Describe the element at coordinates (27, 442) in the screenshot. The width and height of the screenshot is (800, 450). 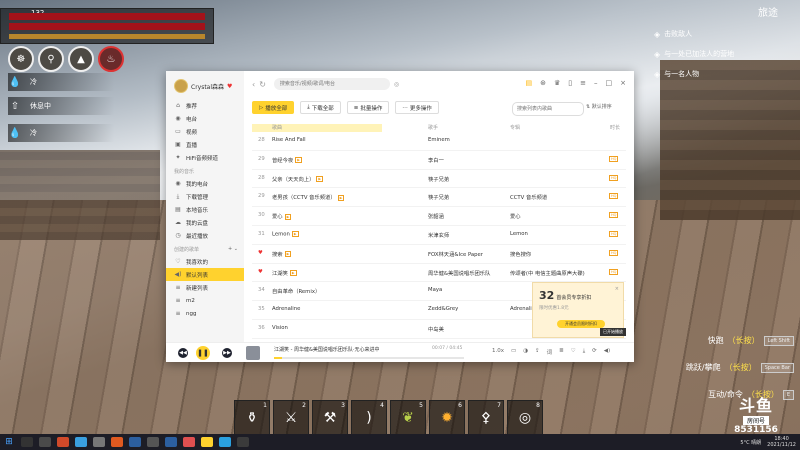
I see `search-icon` at that location.